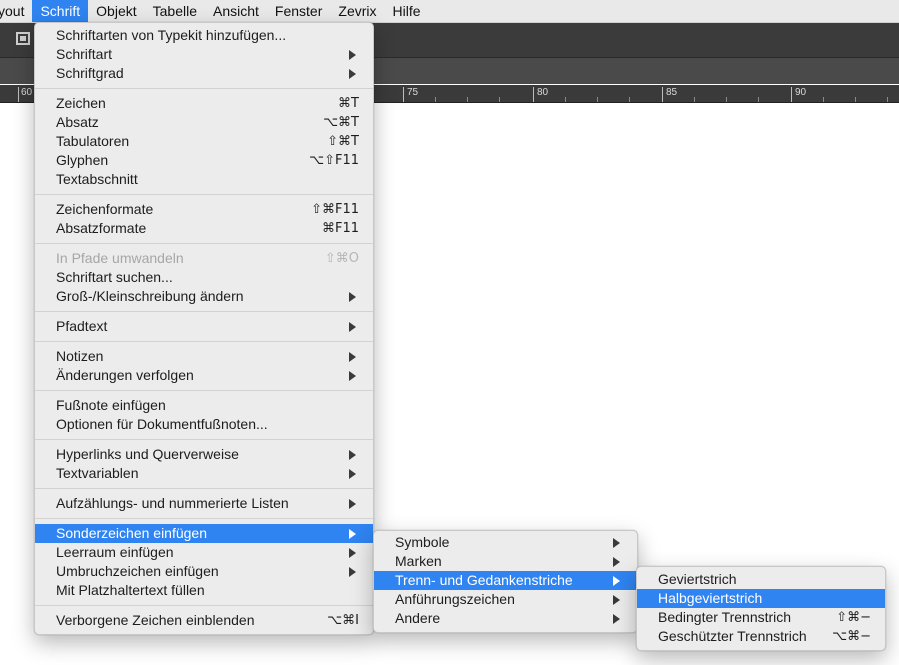  What do you see at coordinates (84, 54) in the screenshot?
I see `menu-item-label: Schriftart` at bounding box center [84, 54].